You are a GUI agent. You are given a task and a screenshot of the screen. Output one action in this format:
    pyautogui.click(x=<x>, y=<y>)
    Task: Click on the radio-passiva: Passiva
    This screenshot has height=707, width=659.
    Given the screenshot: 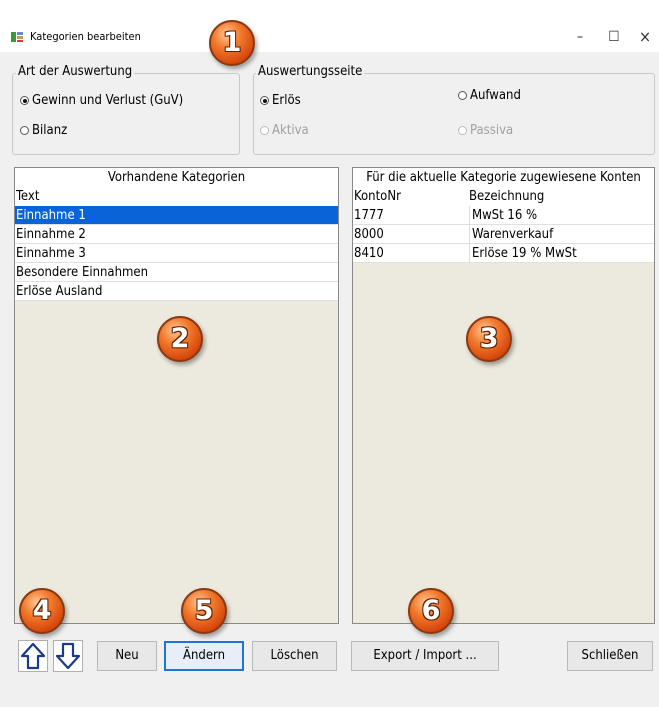 What is the action you would take?
    pyautogui.click(x=485, y=130)
    